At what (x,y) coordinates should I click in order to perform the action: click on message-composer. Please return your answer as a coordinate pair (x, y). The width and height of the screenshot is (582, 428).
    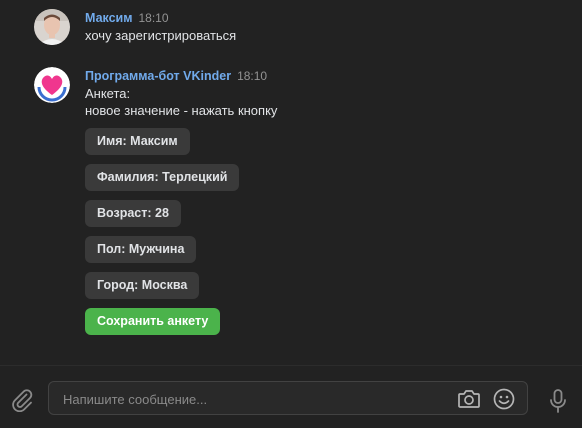
    Looking at the image, I should click on (291, 396).